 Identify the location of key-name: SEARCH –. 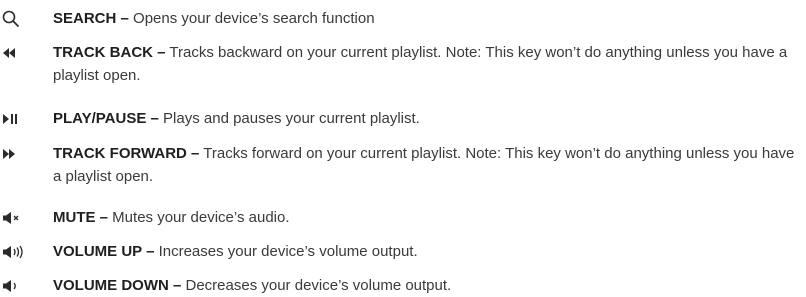
(91, 18).